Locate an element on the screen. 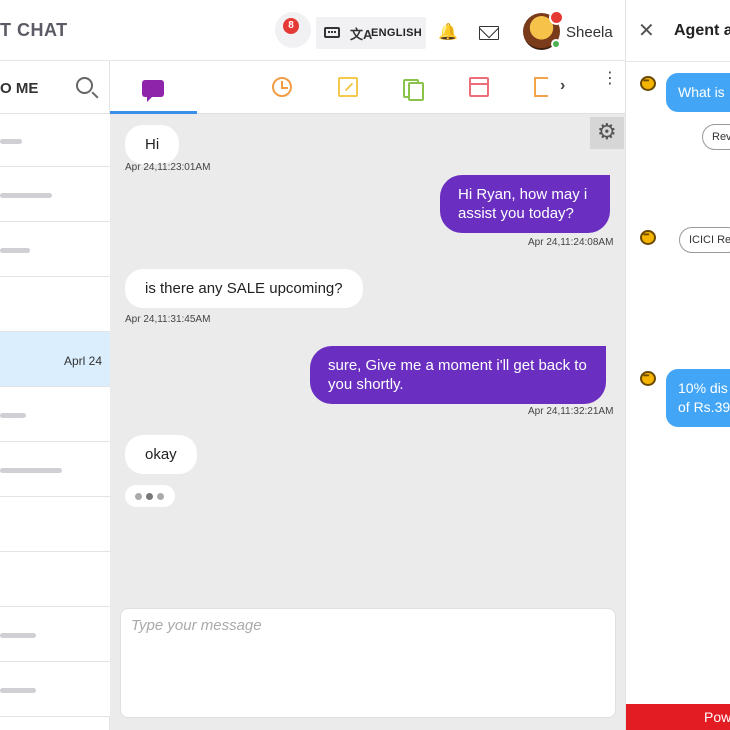 Image resolution: width=730 pixels, height=730 pixels. typing-indicator is located at coordinates (150, 496).